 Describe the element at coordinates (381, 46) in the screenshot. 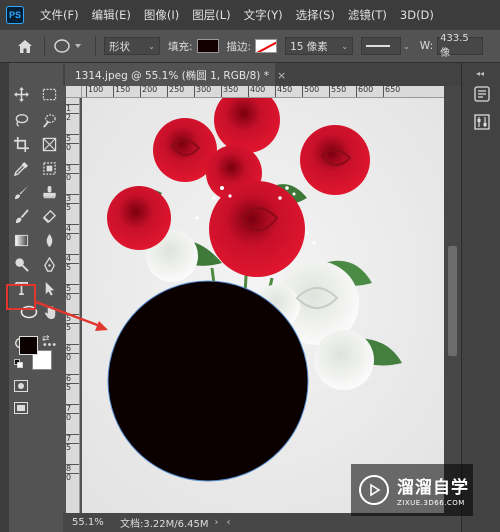

I see `stroke-type-dropdown` at that location.